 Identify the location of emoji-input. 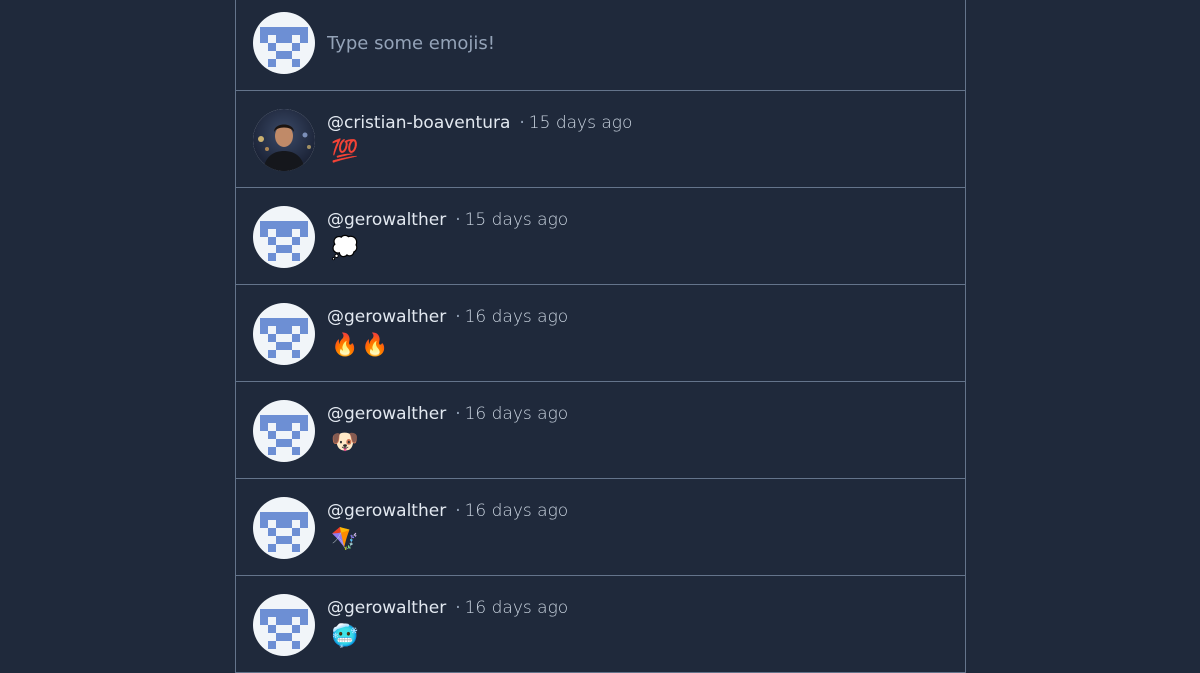
(627, 43).